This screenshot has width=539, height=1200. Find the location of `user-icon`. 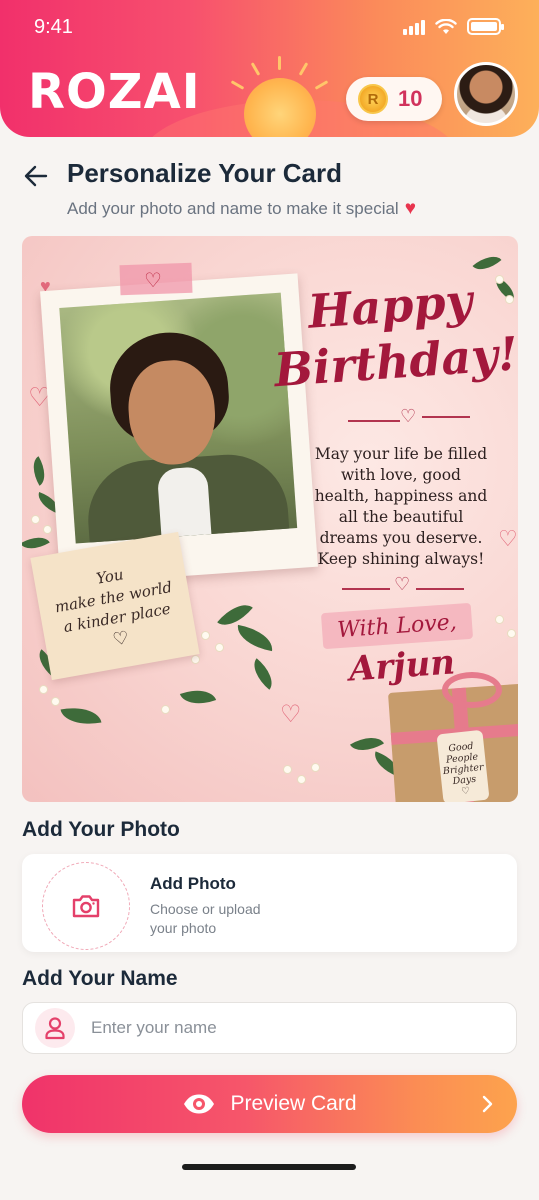

user-icon is located at coordinates (55, 1028).